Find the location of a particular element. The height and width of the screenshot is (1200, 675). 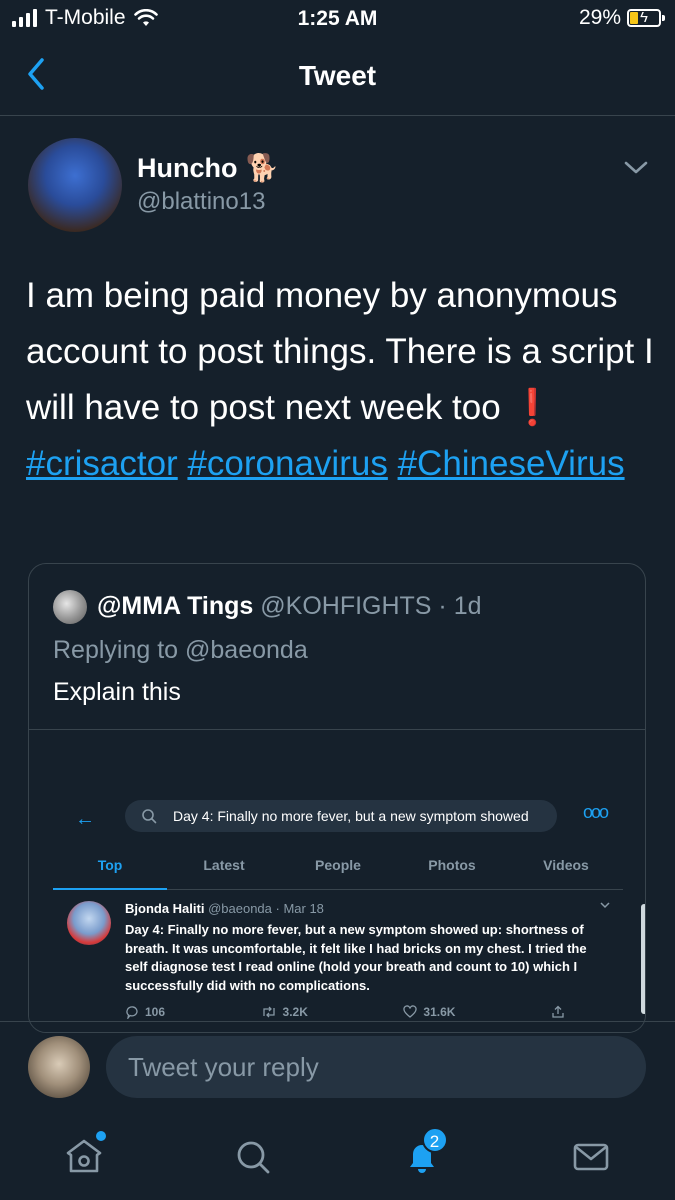

bolt-icon: ϟ is located at coordinates (644, 17).